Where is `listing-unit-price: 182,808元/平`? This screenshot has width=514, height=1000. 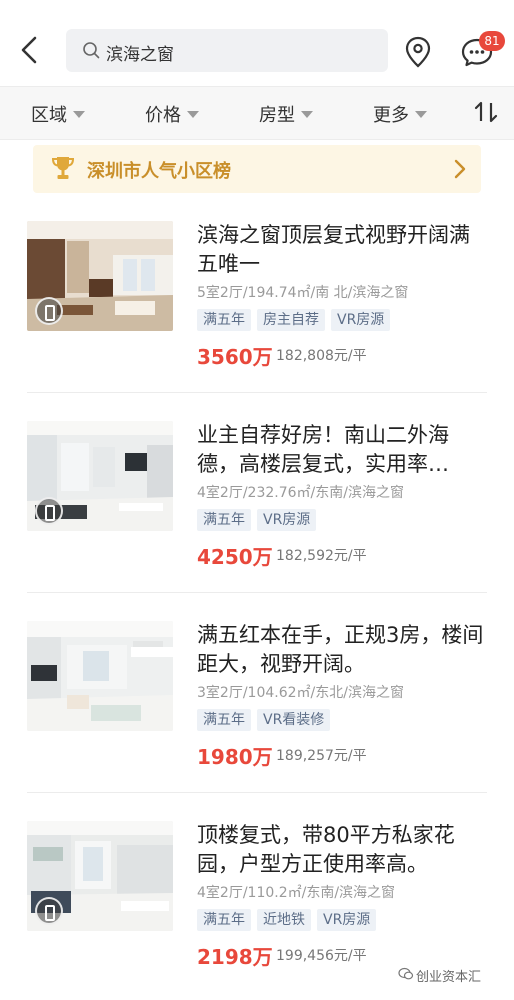
listing-unit-price: 182,808元/平 is located at coordinates (321, 356).